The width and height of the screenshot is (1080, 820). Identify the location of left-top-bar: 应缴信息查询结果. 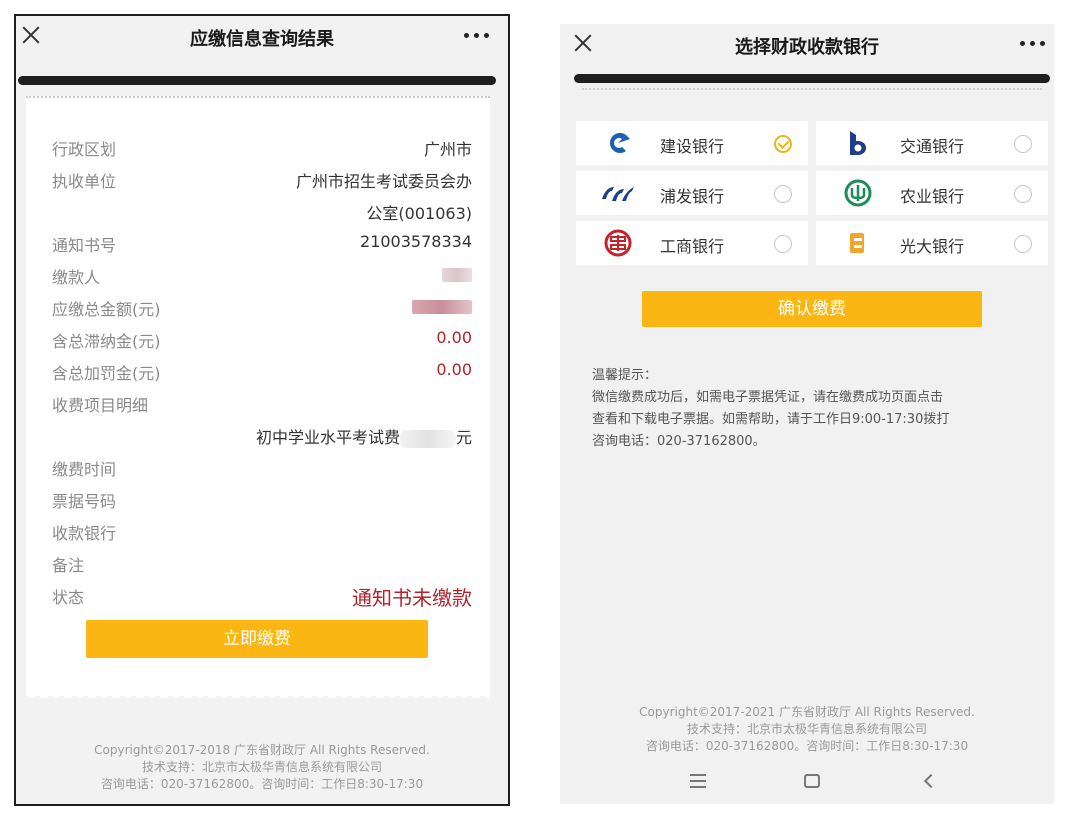
(262, 36).